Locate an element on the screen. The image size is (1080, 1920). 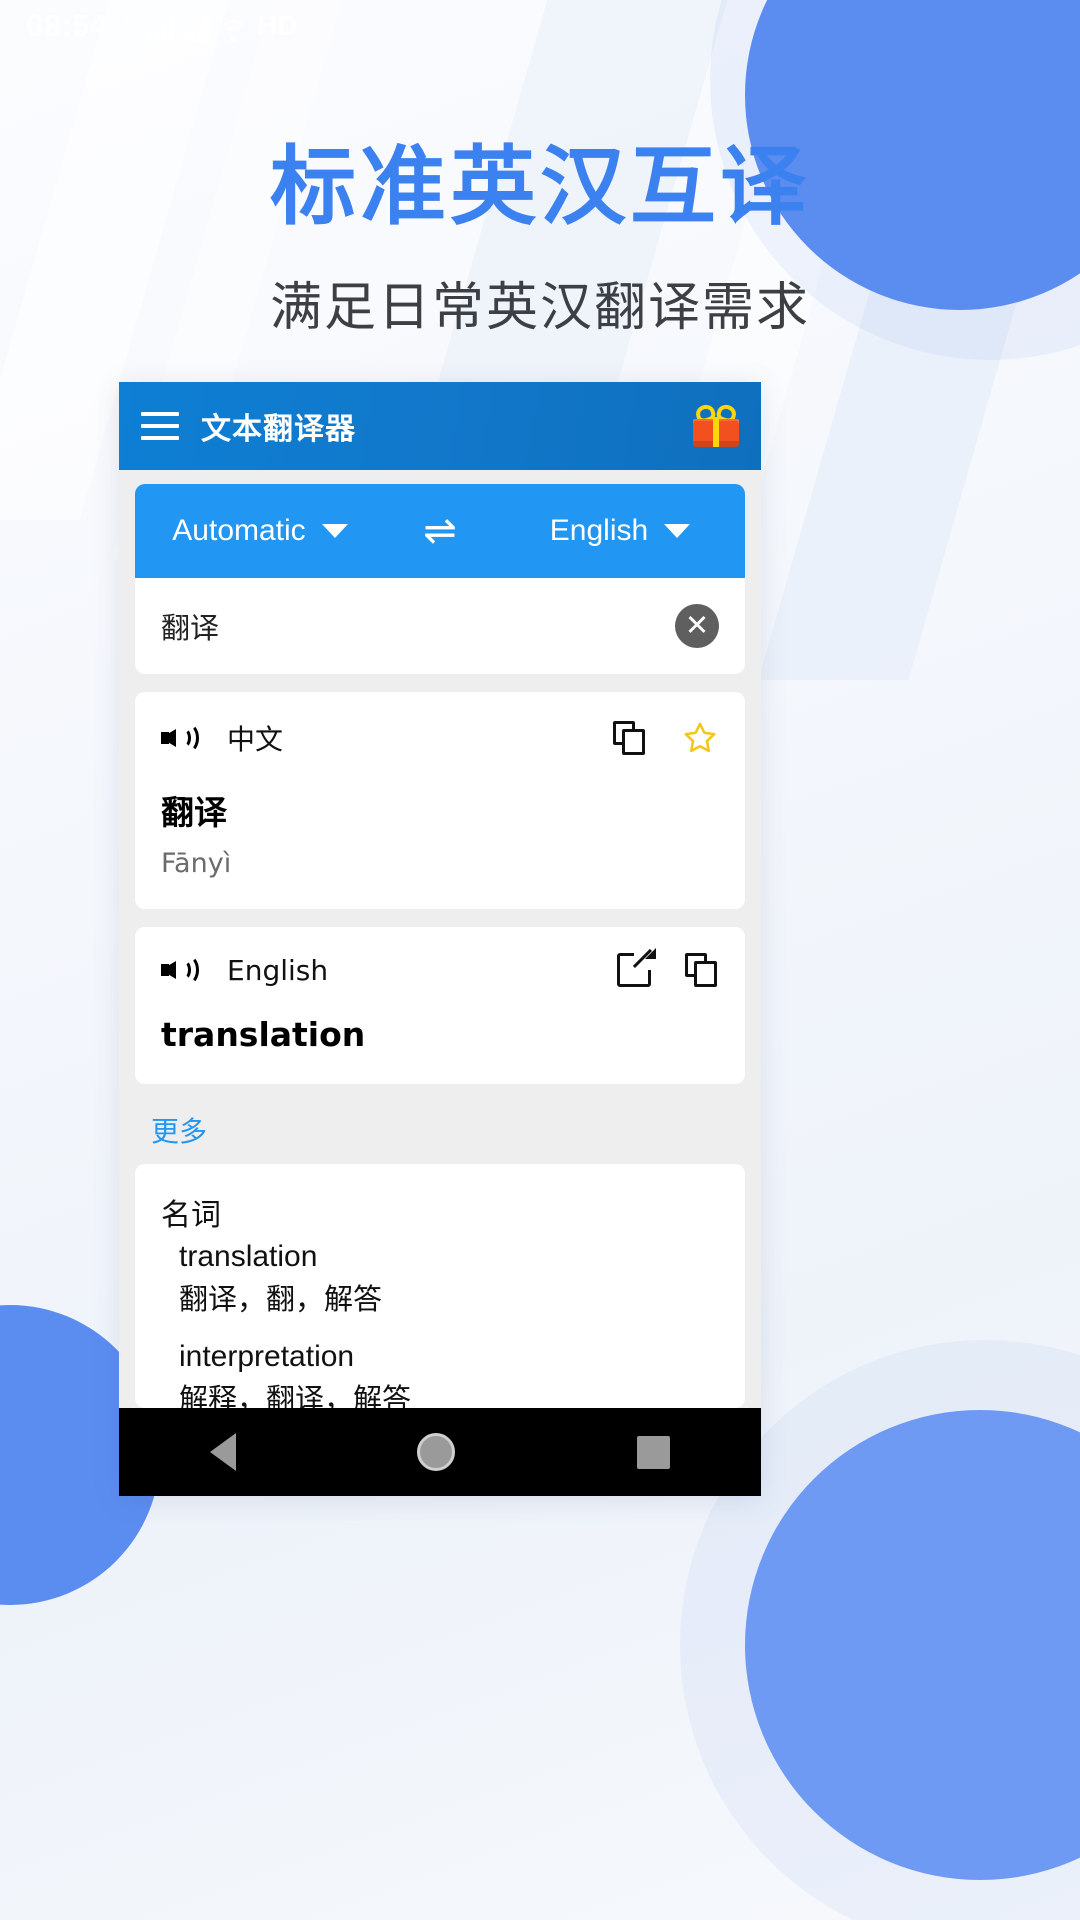
result-card-source: 中文 翻译 Fānyì is located at coordinates (440, 800).